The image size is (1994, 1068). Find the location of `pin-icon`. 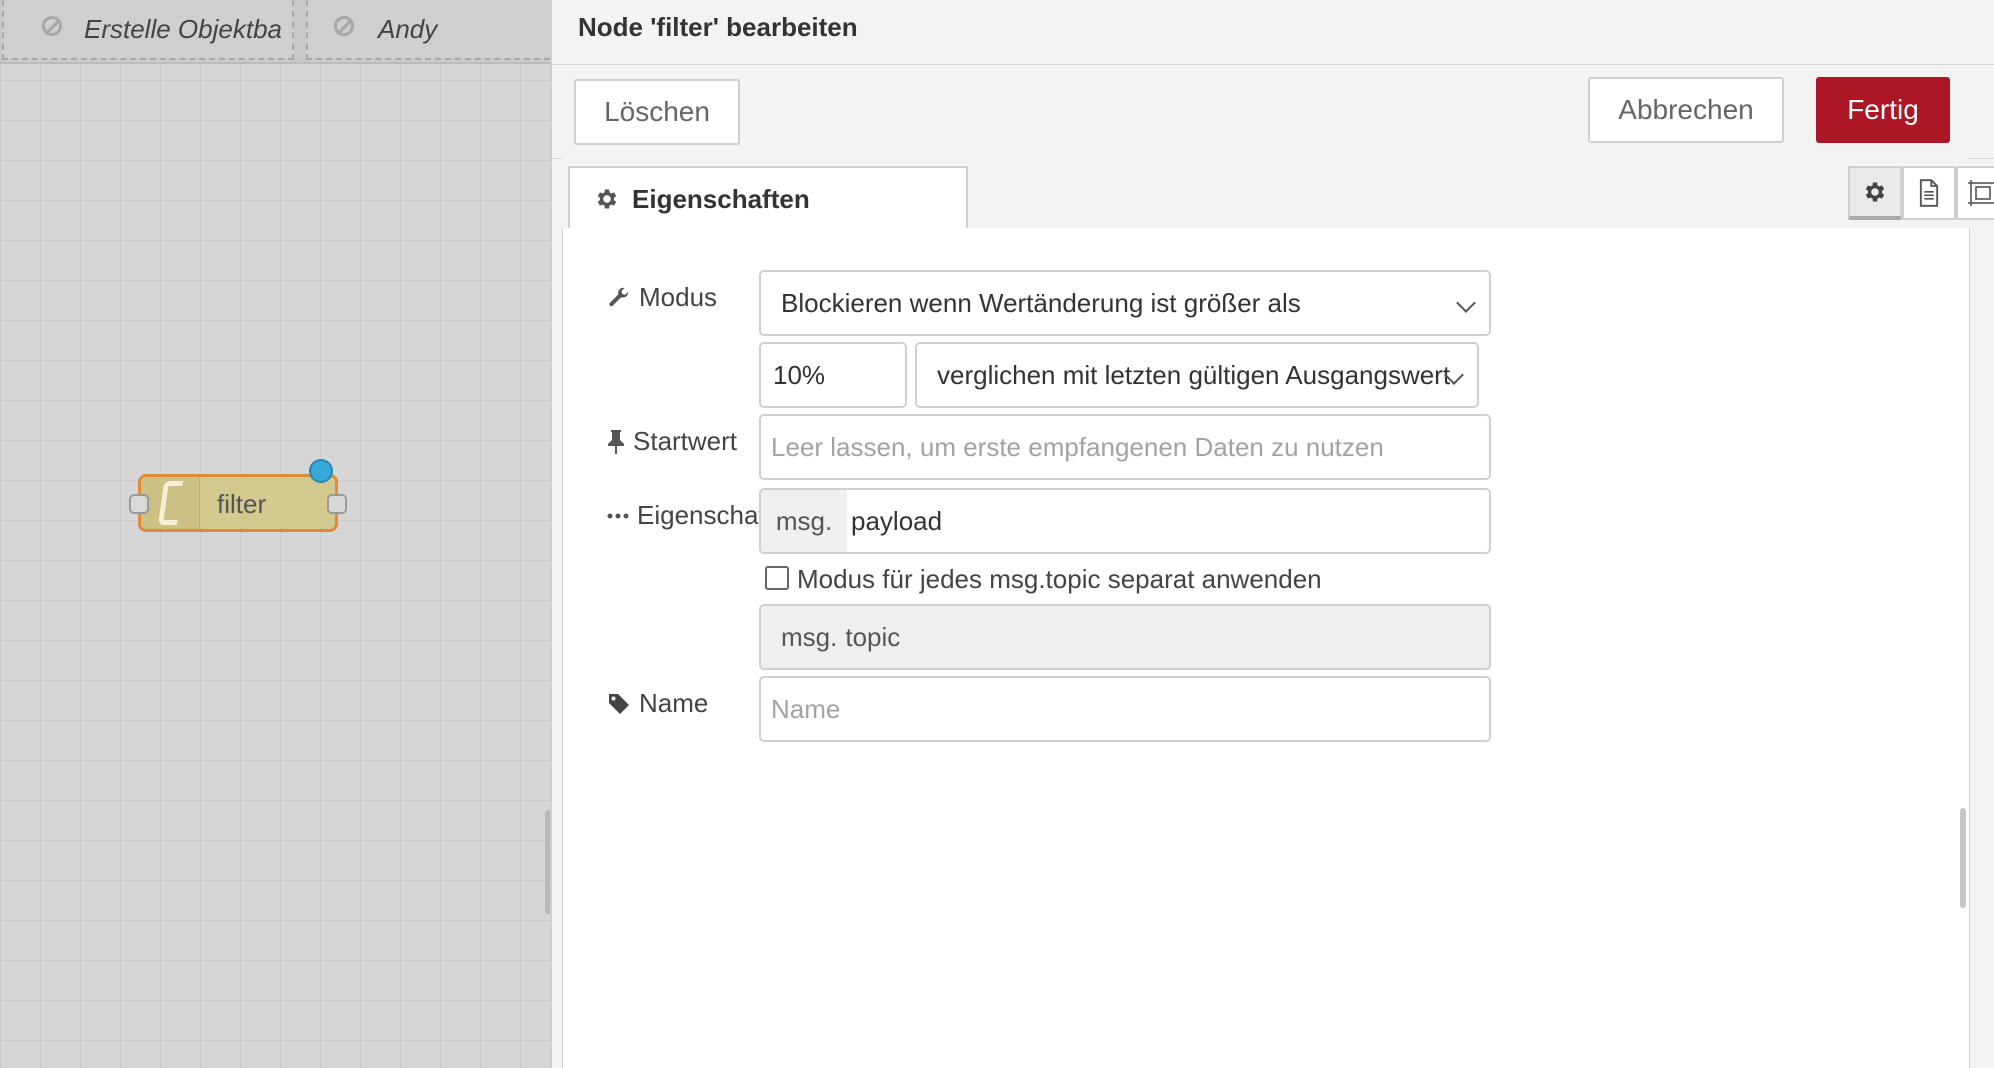

pin-icon is located at coordinates (616, 441).